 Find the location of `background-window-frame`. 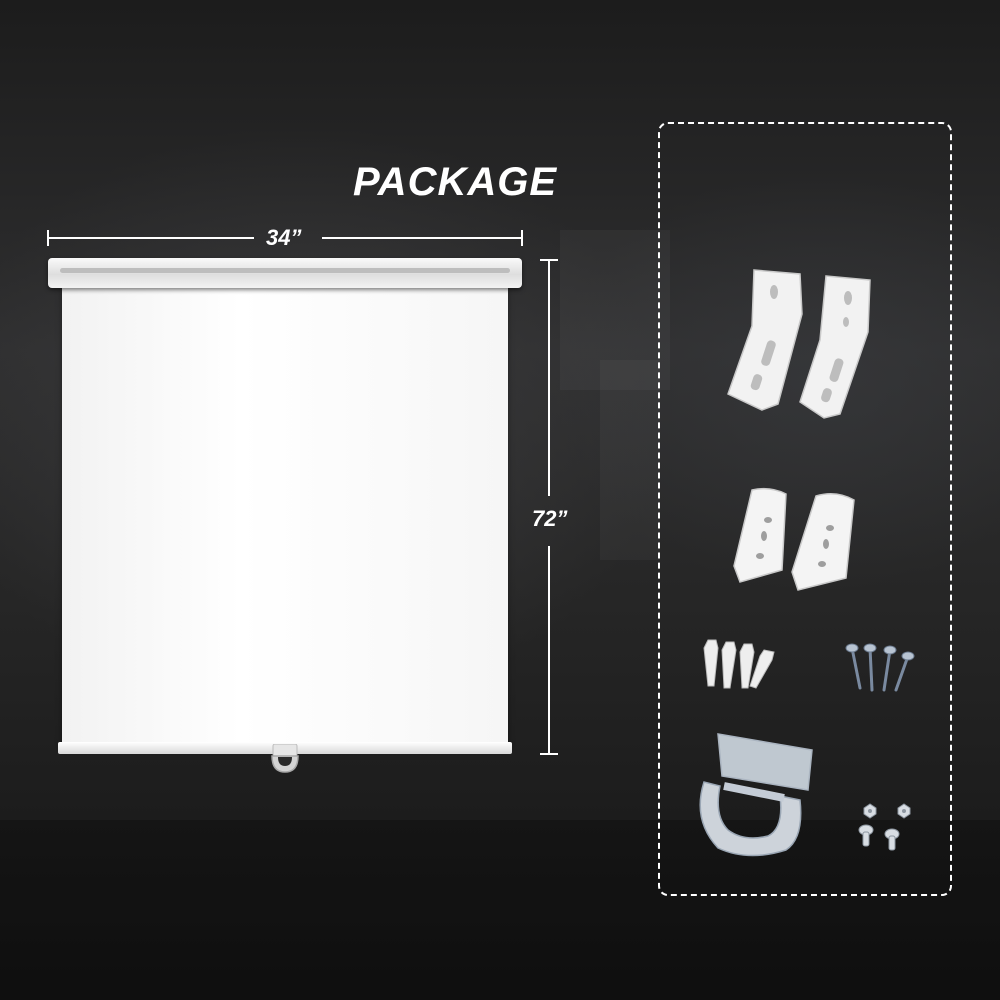

background-window-frame is located at coordinates (630, 460).